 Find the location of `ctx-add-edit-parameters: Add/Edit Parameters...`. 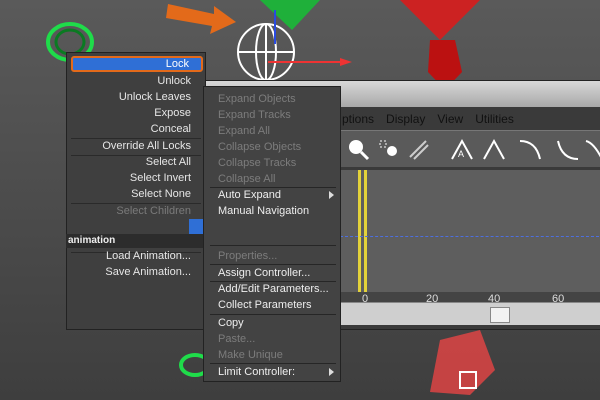

ctx-add-edit-parameters: Add/Edit Parameters... is located at coordinates (273, 289).